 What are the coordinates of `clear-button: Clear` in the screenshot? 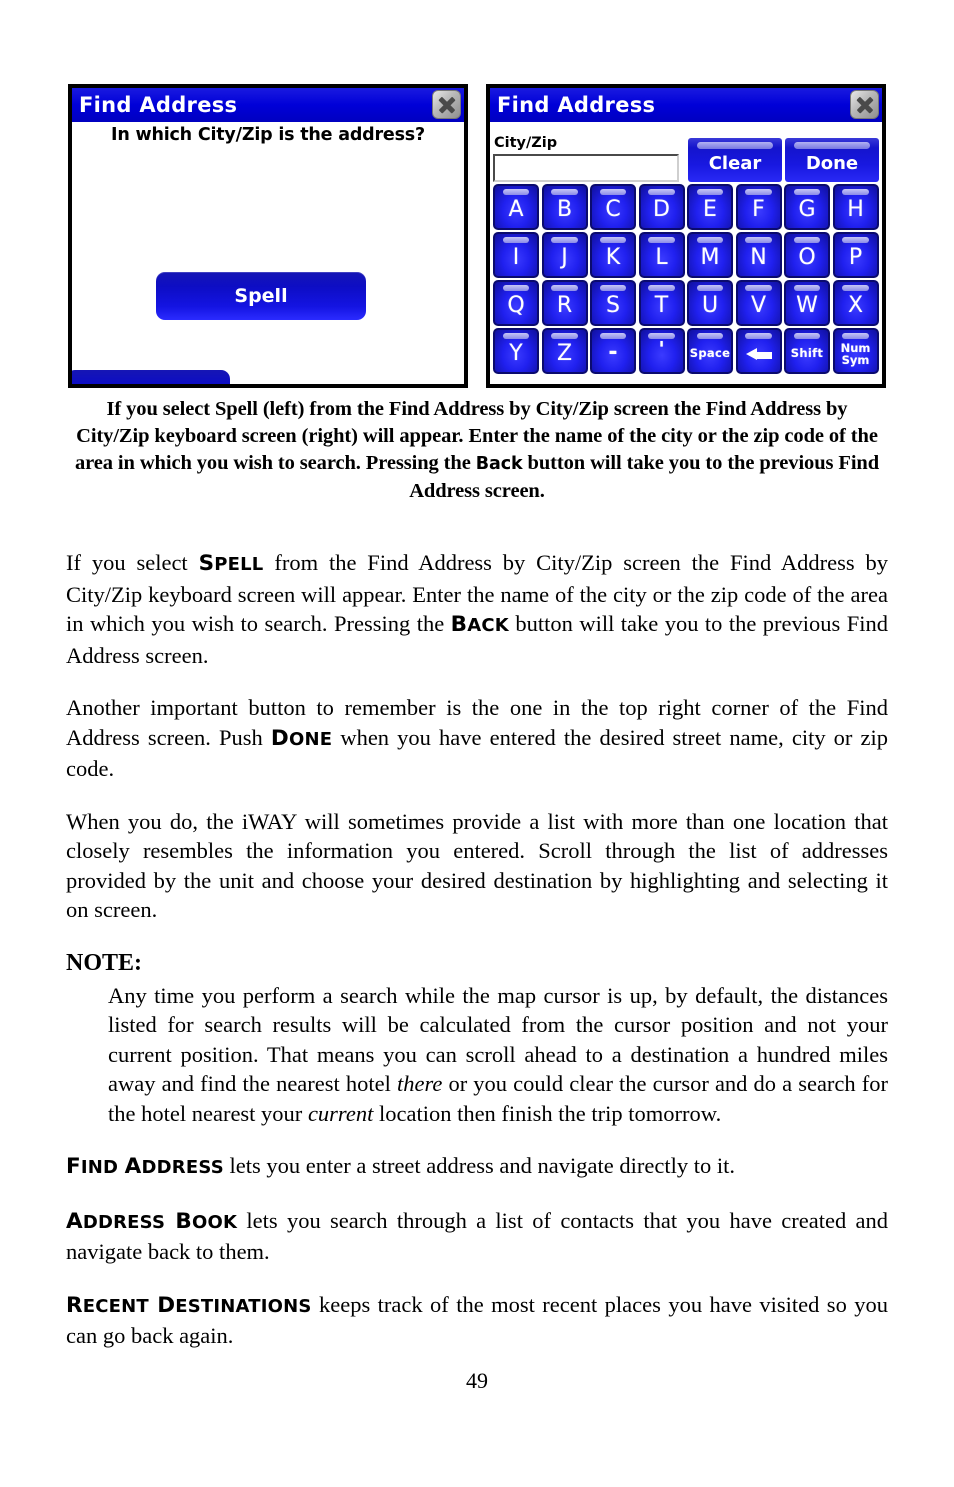 It's located at (735, 160).